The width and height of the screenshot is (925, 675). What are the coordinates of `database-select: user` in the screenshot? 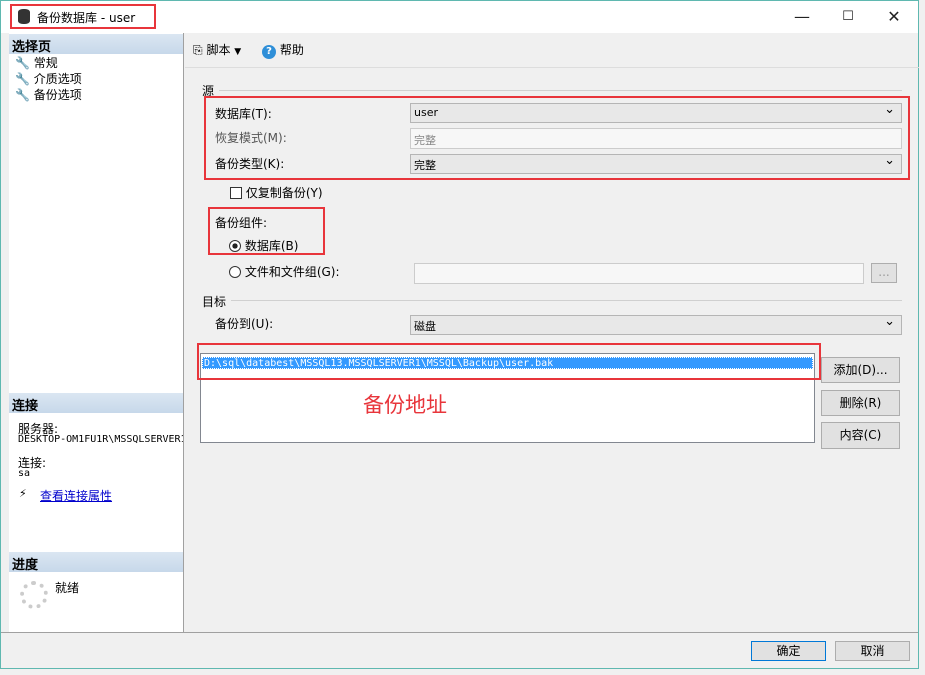 It's located at (656, 112).